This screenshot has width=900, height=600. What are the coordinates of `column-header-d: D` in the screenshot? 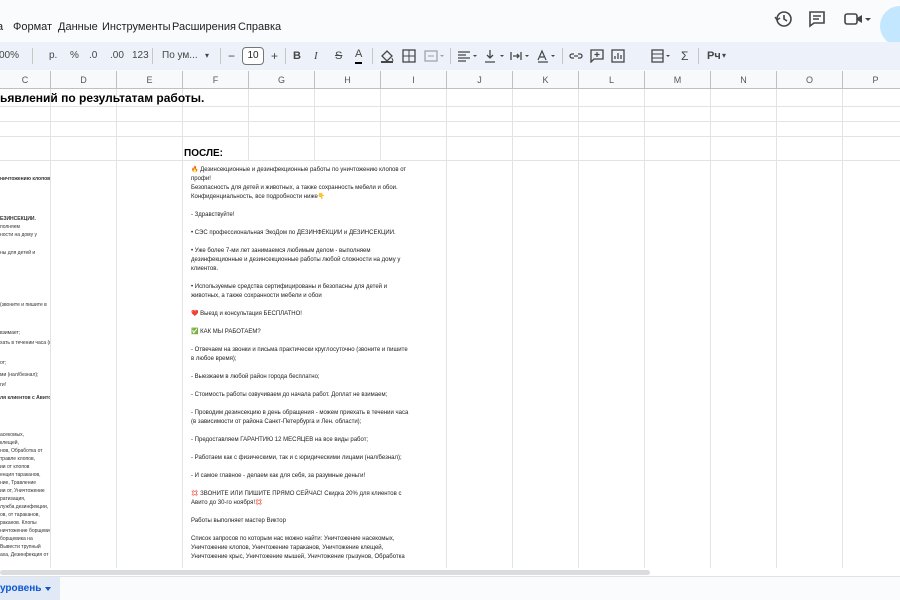 It's located at (84, 80).